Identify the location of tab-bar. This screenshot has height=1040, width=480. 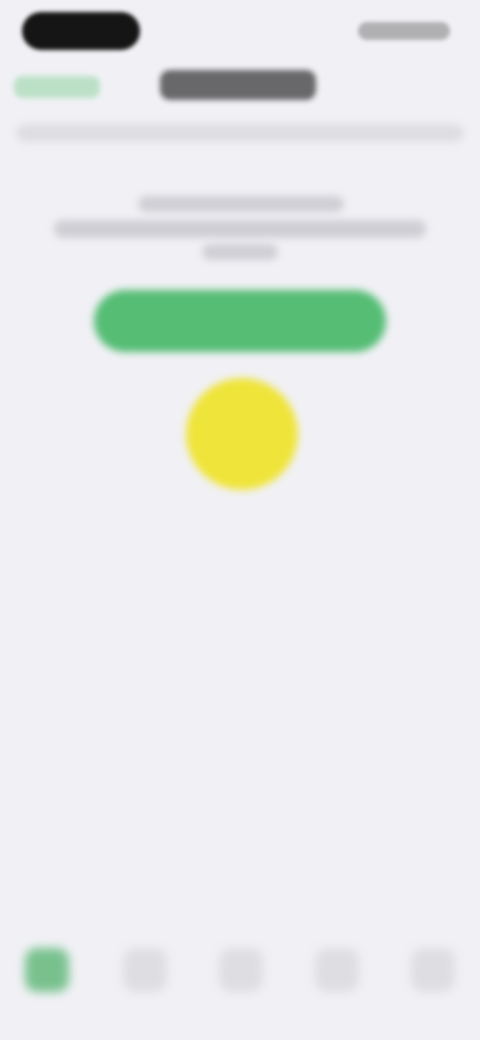
(240, 972).